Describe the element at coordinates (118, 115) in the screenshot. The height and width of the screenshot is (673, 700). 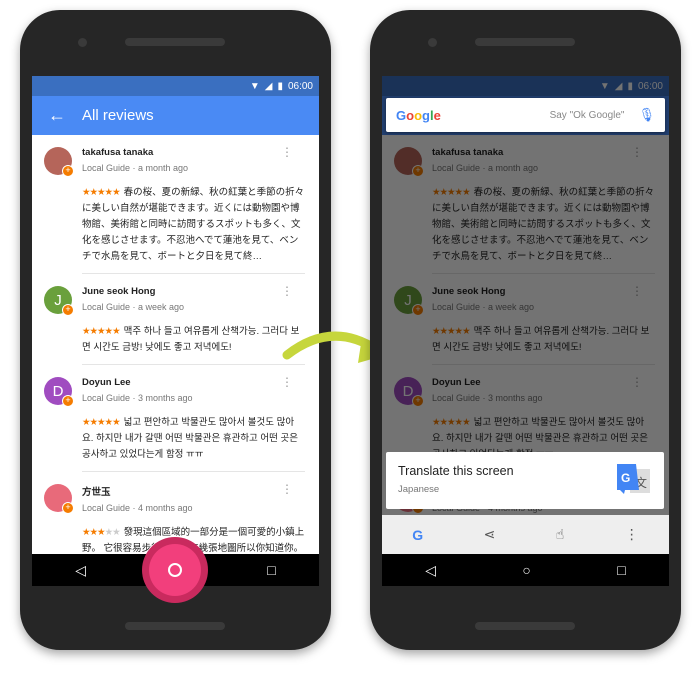
I see `page-title: All reviews` at that location.